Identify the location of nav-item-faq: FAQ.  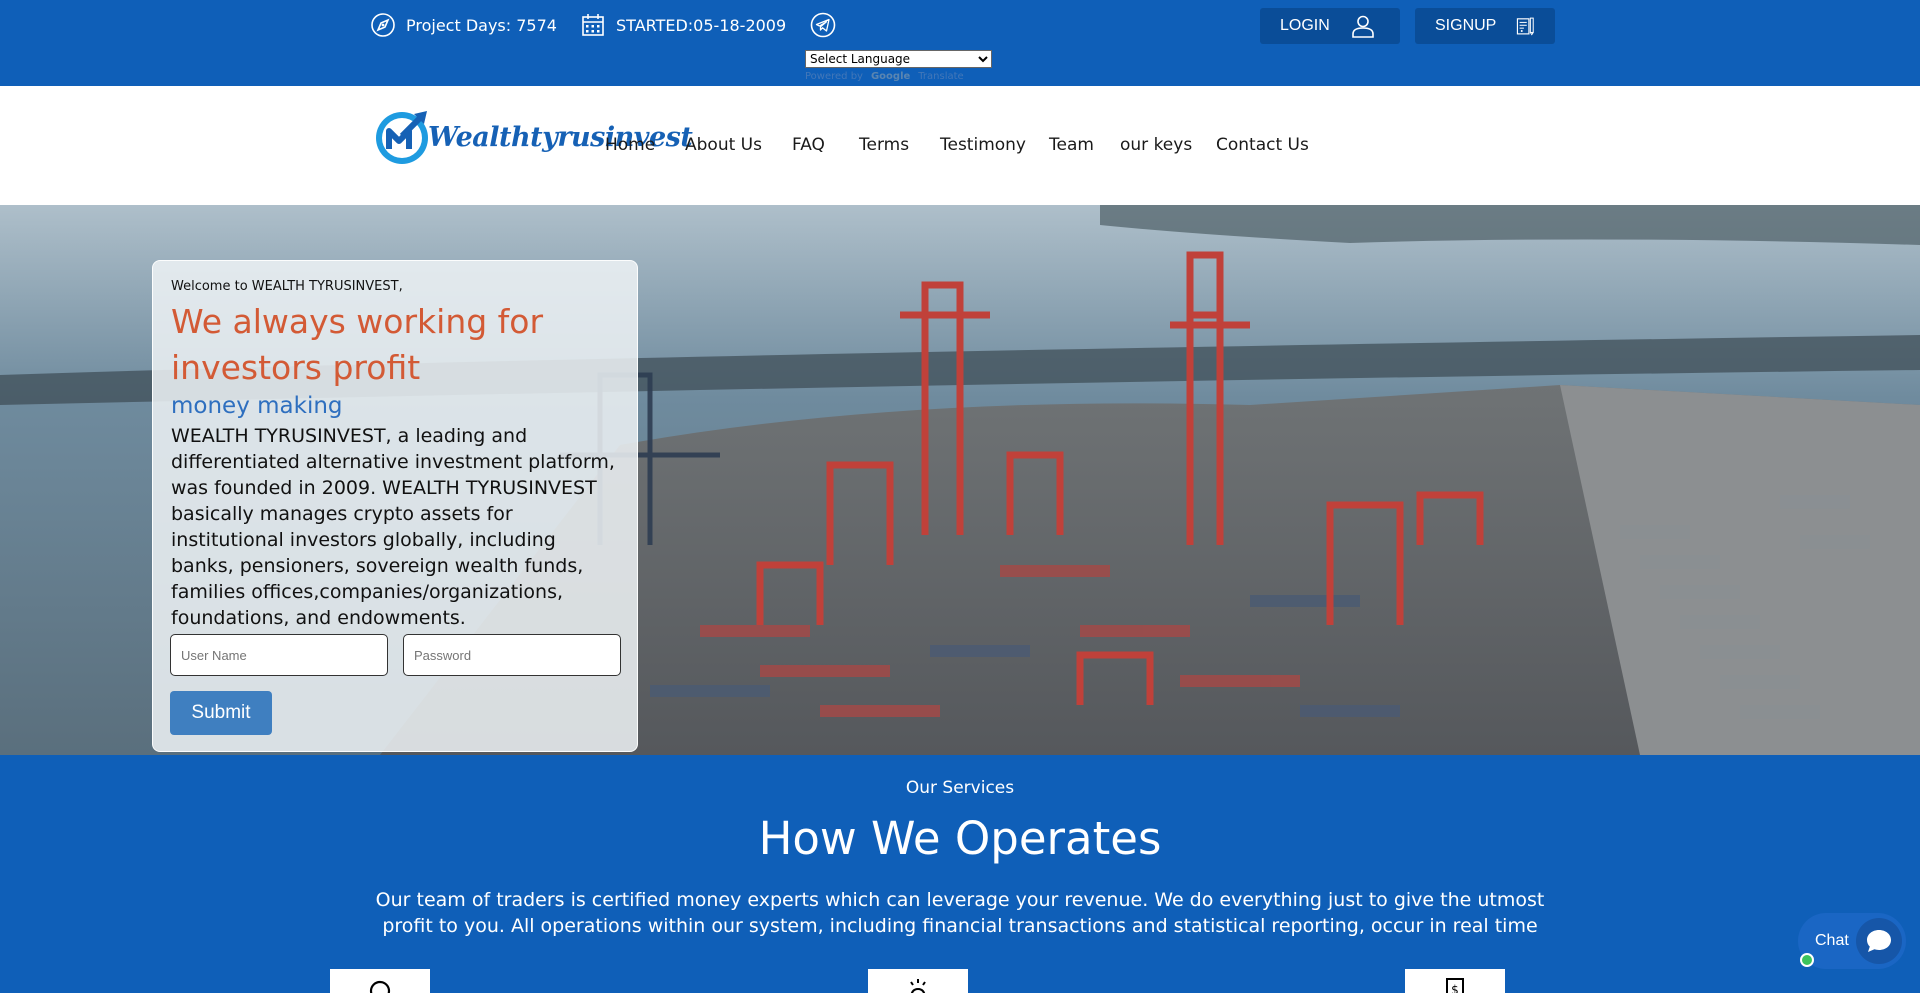
(808, 145).